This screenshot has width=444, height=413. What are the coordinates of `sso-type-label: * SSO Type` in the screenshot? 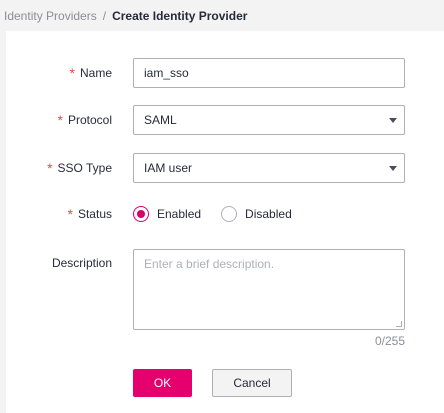 It's located at (59, 168).